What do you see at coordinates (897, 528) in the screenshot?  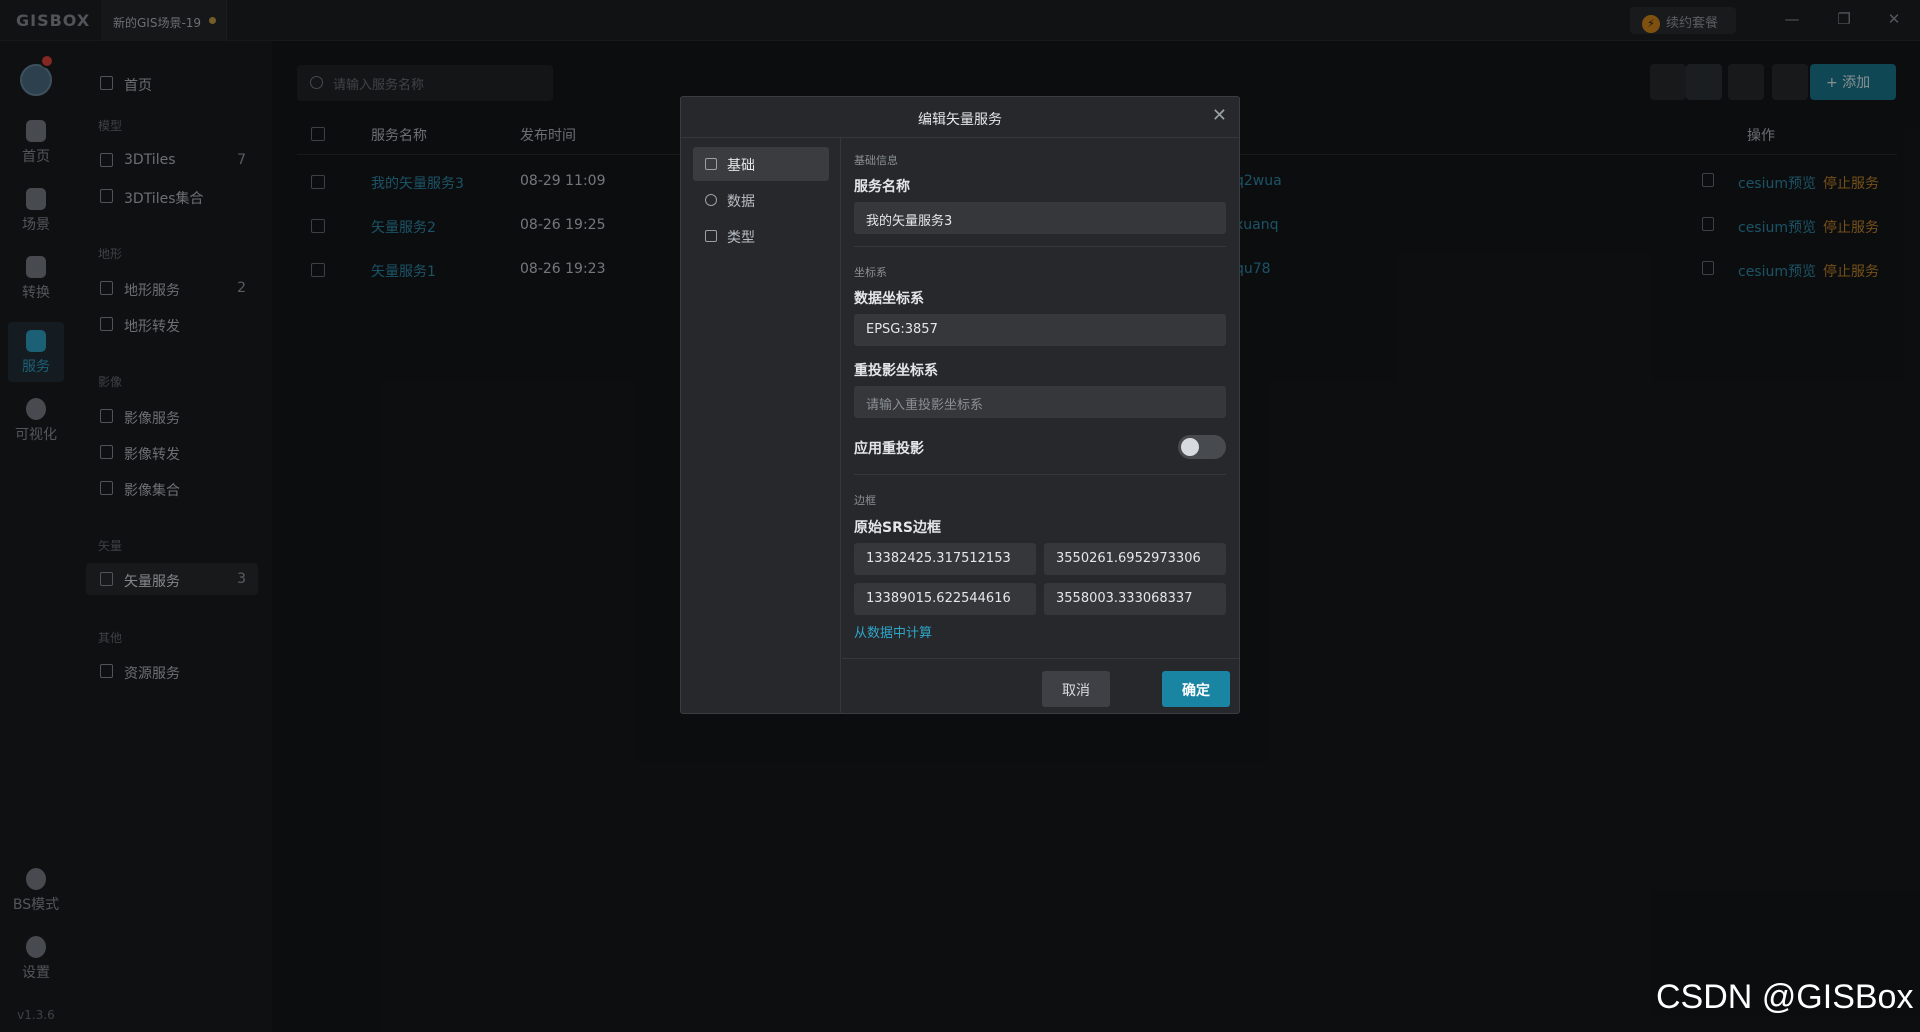 I see `bbox-label: 原始SRS边框` at bounding box center [897, 528].